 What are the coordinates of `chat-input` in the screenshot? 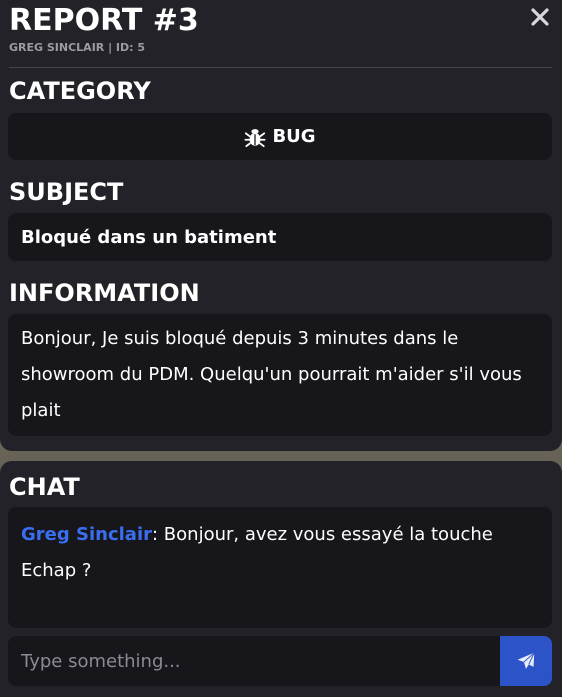 It's located at (254, 661).